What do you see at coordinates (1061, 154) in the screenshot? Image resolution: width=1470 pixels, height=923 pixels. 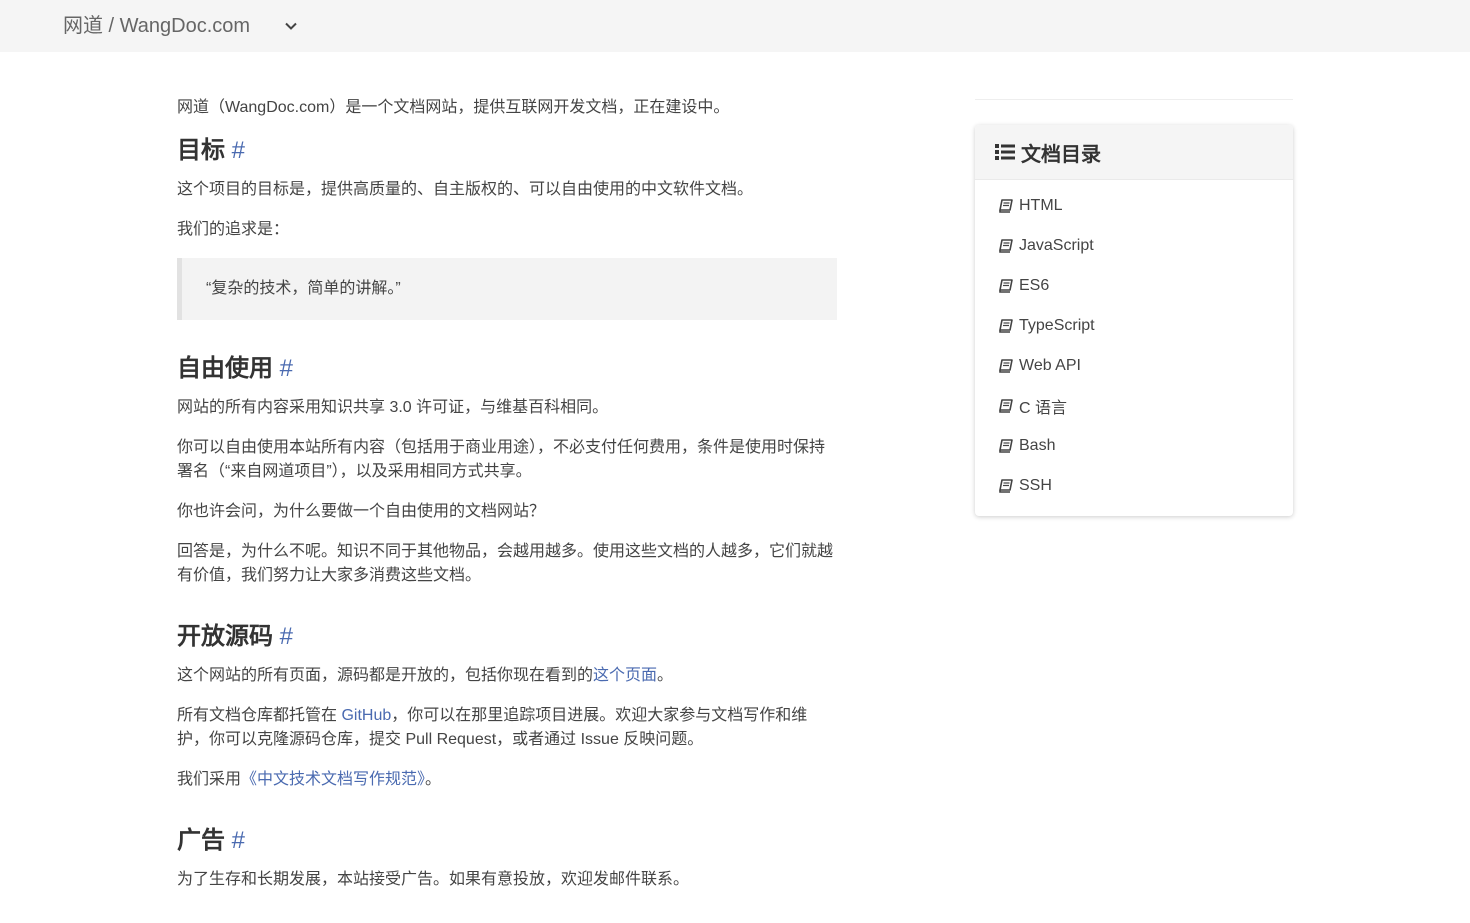 I see `toc-title: 文档目录` at bounding box center [1061, 154].